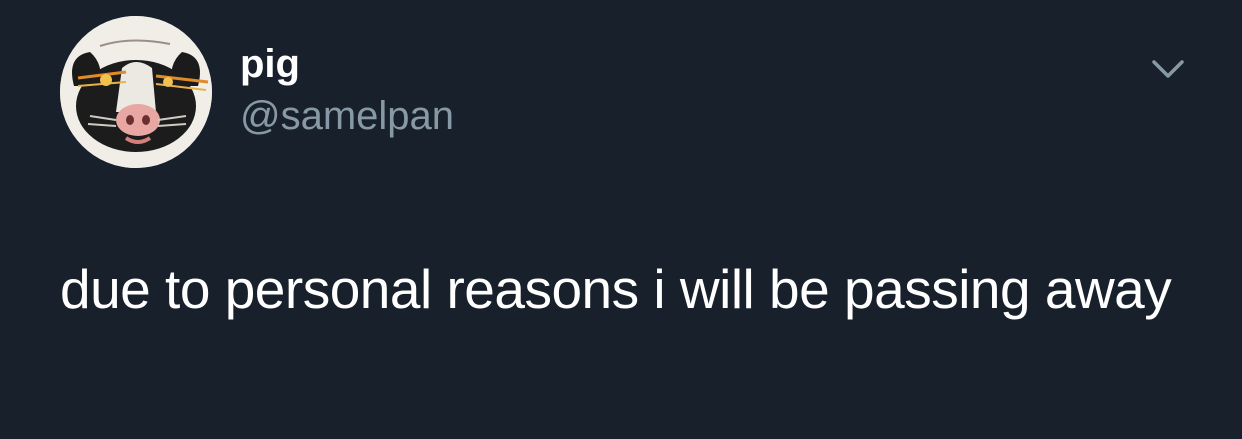 The image size is (1242, 439). What do you see at coordinates (347, 116) in the screenshot?
I see `user-handle: @samelpan` at bounding box center [347, 116].